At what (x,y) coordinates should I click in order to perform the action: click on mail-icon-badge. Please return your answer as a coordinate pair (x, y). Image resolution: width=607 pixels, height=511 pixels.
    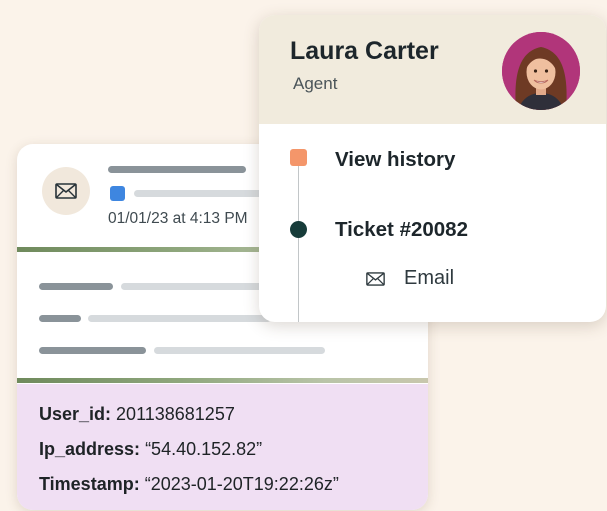
    Looking at the image, I should click on (66, 191).